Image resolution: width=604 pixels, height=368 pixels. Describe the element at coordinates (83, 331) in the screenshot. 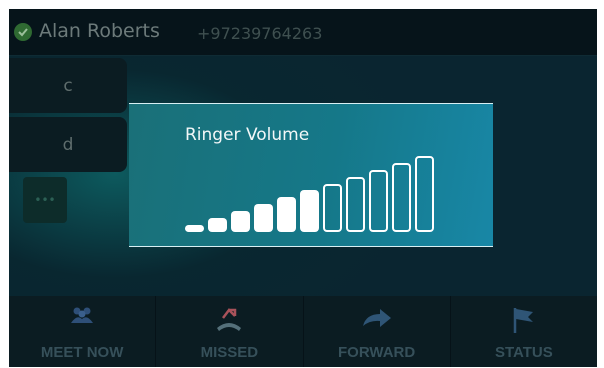

I see `meet-now-button: MEET NOW` at that location.